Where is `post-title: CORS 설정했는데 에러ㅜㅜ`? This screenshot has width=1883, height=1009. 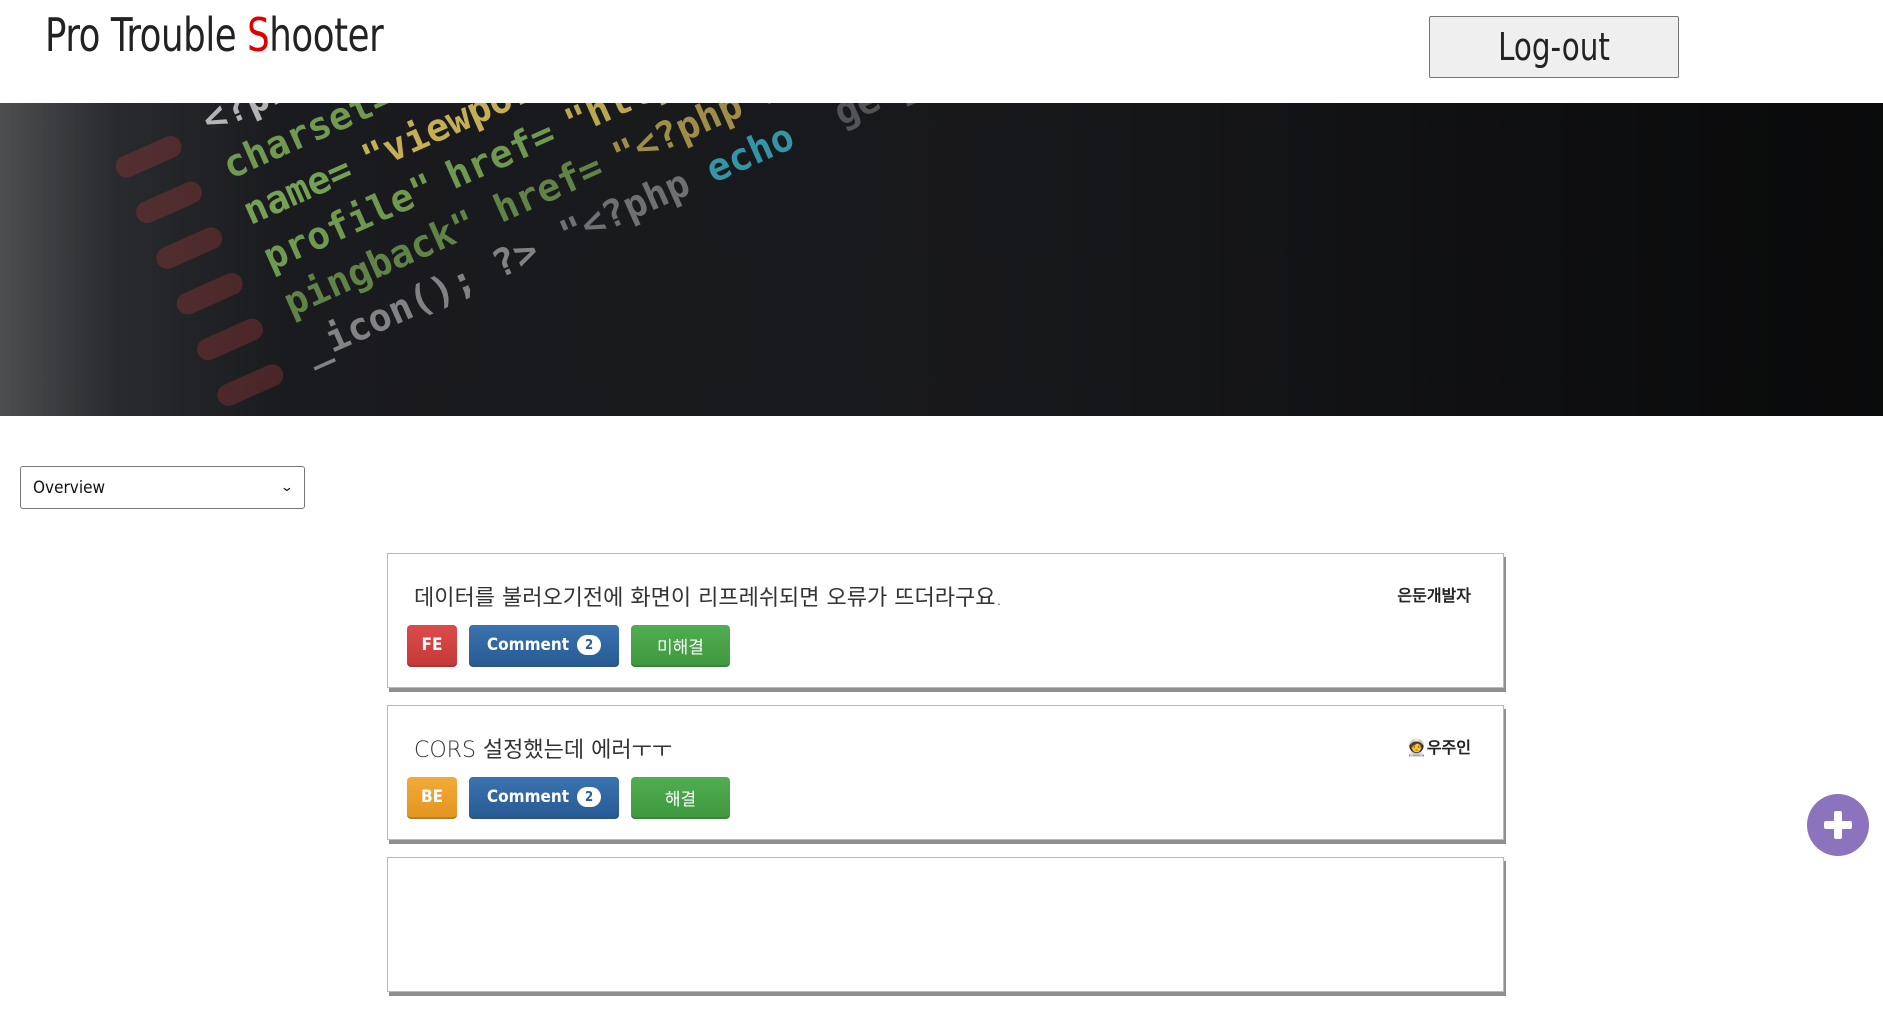 post-title: CORS 설정했는데 에러ㅜㅜ is located at coordinates (543, 748).